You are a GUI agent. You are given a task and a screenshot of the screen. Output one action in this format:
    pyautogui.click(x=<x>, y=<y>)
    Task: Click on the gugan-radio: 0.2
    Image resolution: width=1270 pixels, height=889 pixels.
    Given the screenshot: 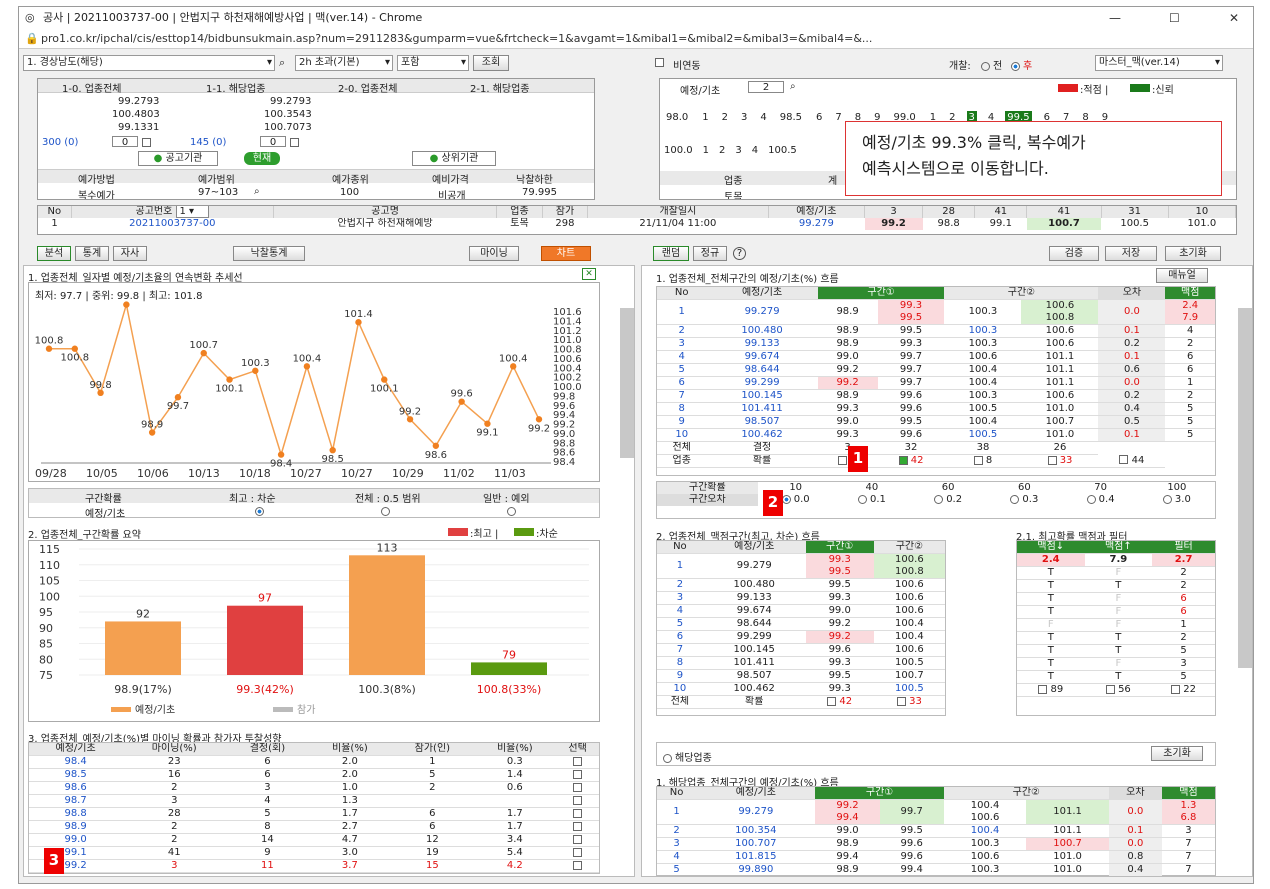 What is the action you would take?
    pyautogui.click(x=948, y=500)
    